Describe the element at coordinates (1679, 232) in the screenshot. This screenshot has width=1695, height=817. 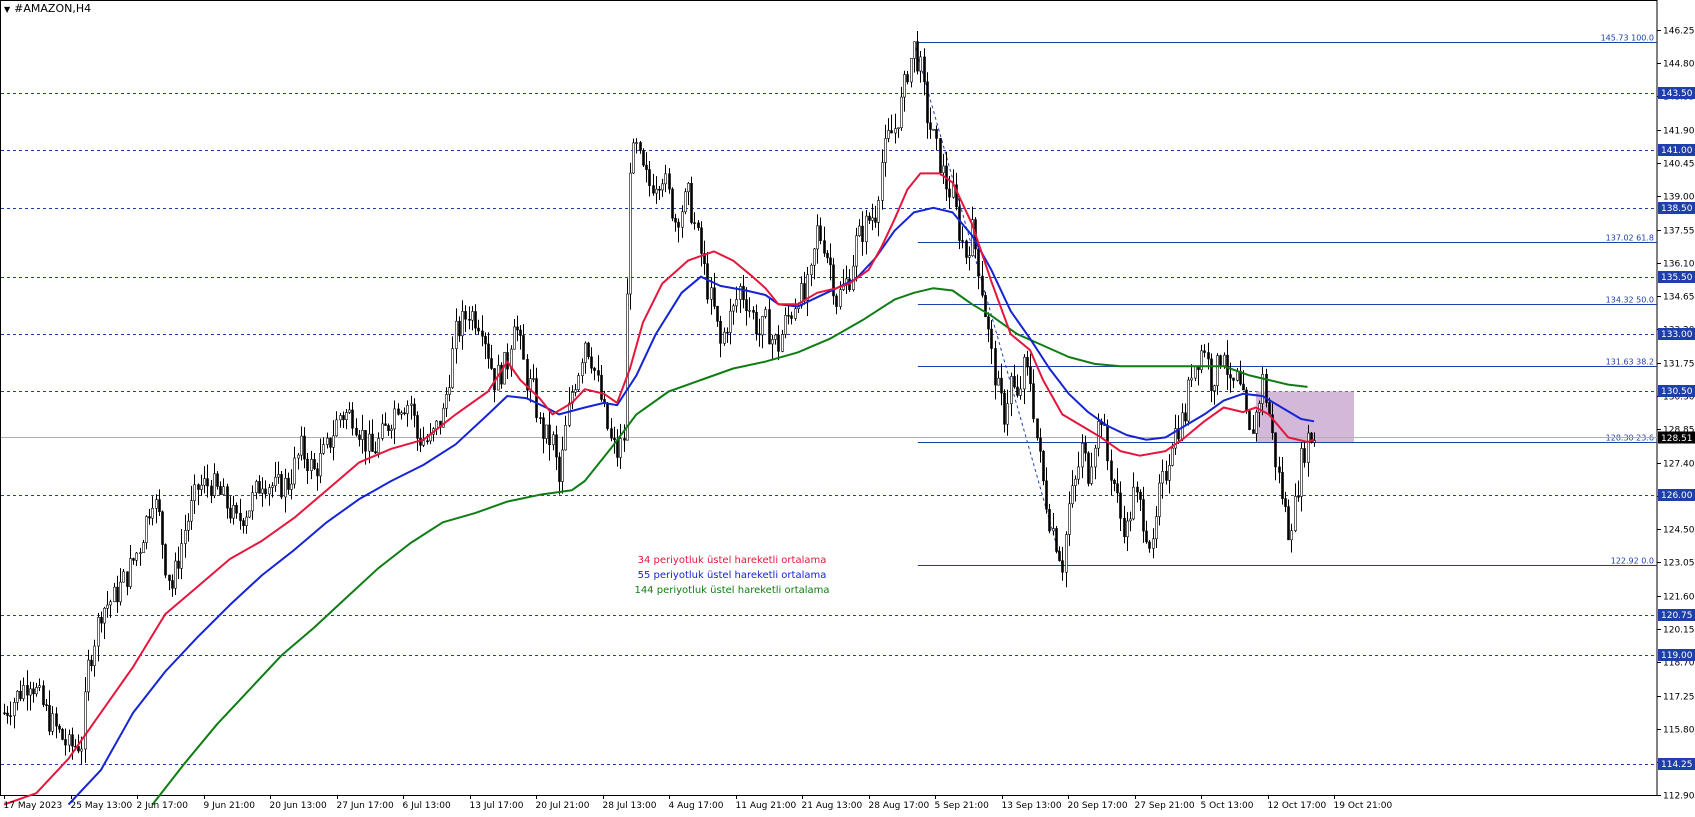
I see `y-tick-label: 137.55` at that location.